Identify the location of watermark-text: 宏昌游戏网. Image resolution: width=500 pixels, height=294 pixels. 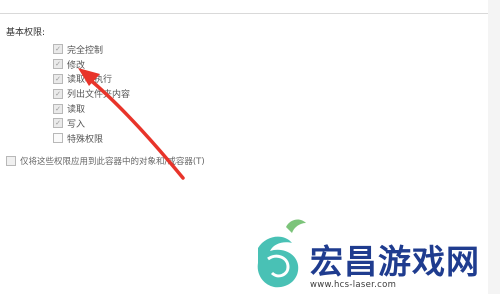
(395, 261).